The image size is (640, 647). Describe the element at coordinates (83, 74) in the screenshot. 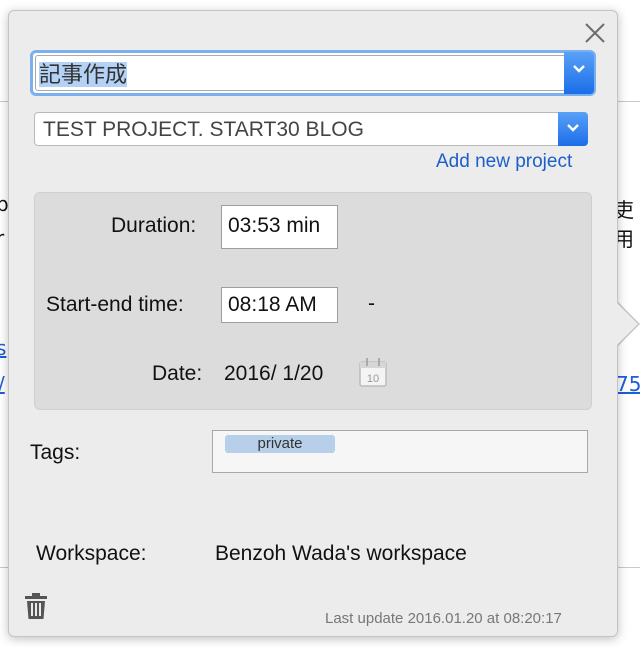

I see `task-description-value: 記事作成` at that location.